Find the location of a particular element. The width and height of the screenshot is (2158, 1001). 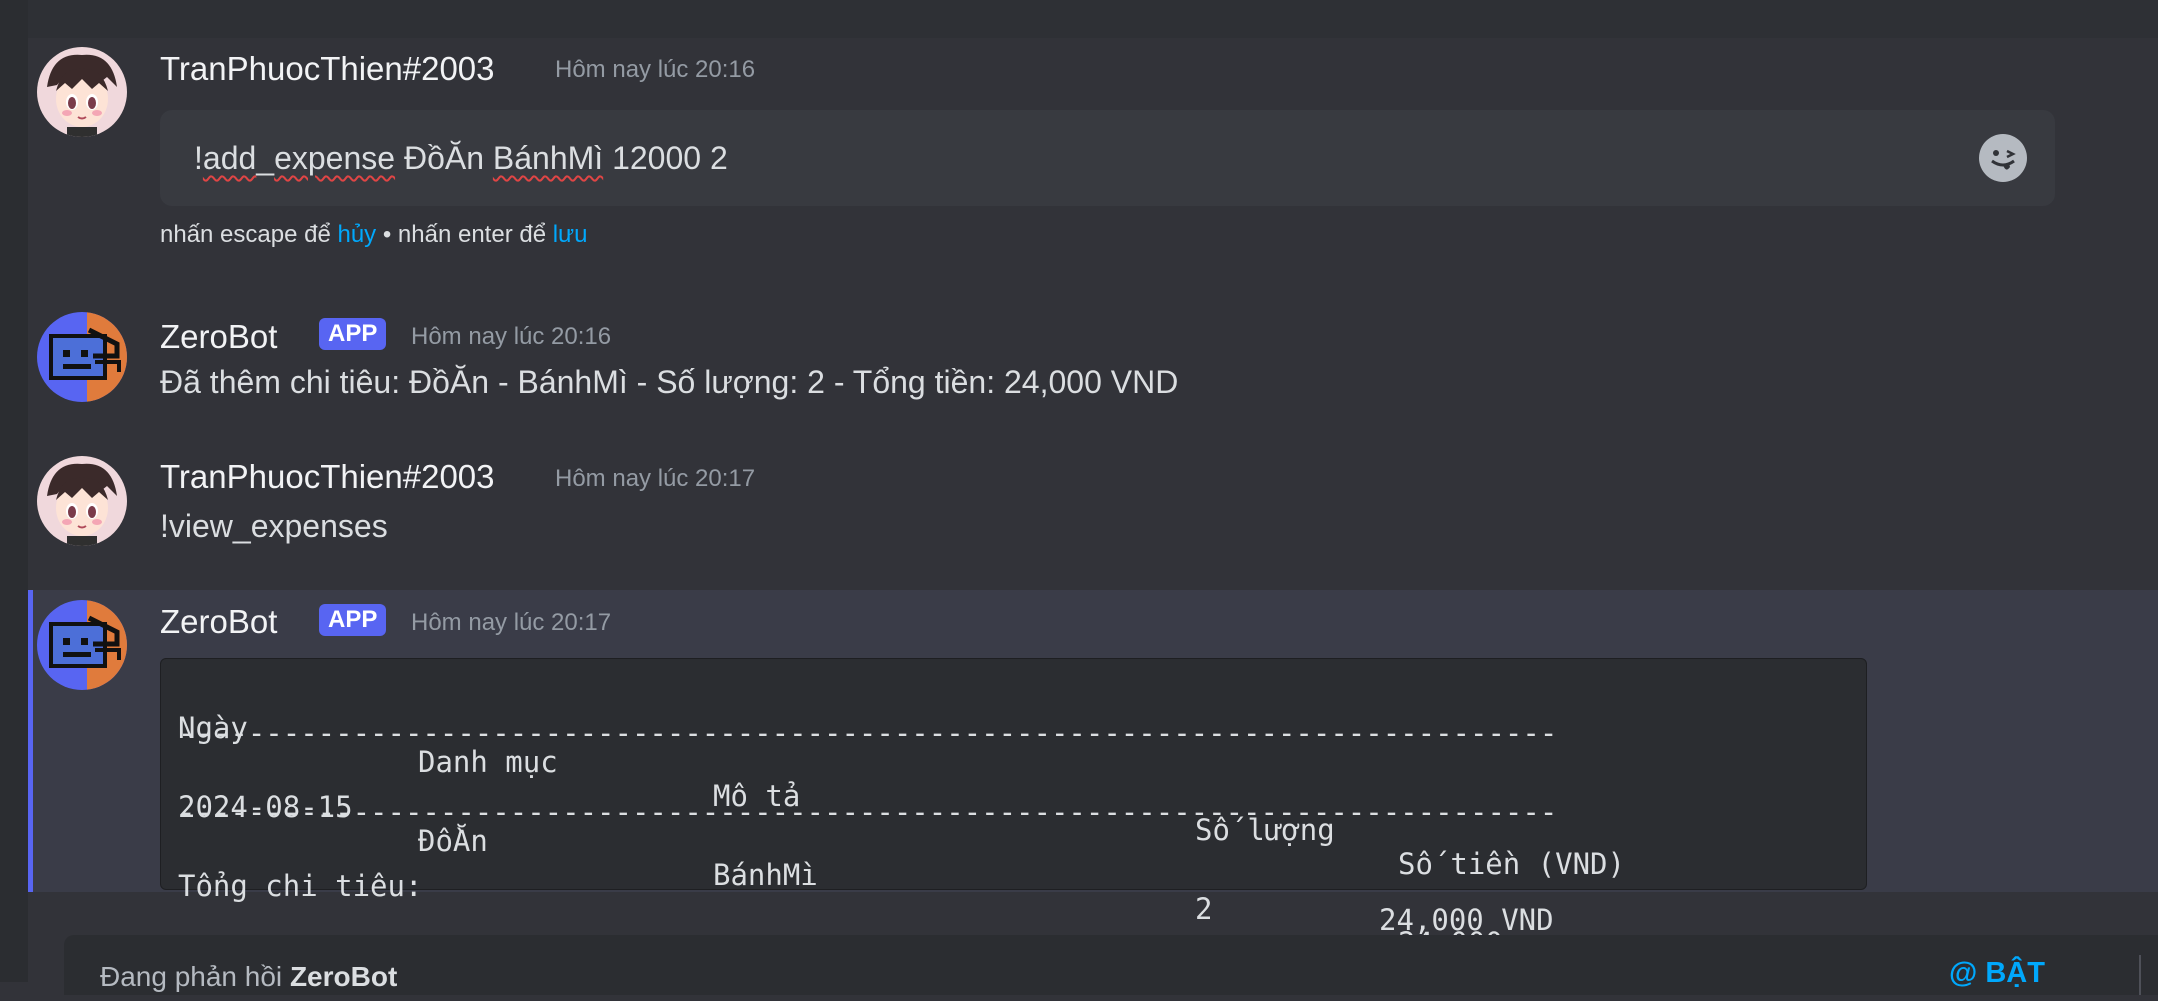

cancel-edit-link: hủy is located at coordinates (356, 234).